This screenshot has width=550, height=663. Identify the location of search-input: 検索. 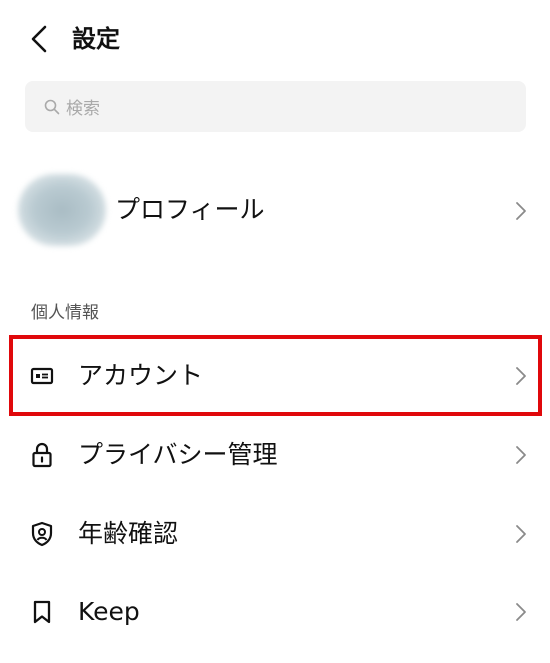
(275, 106).